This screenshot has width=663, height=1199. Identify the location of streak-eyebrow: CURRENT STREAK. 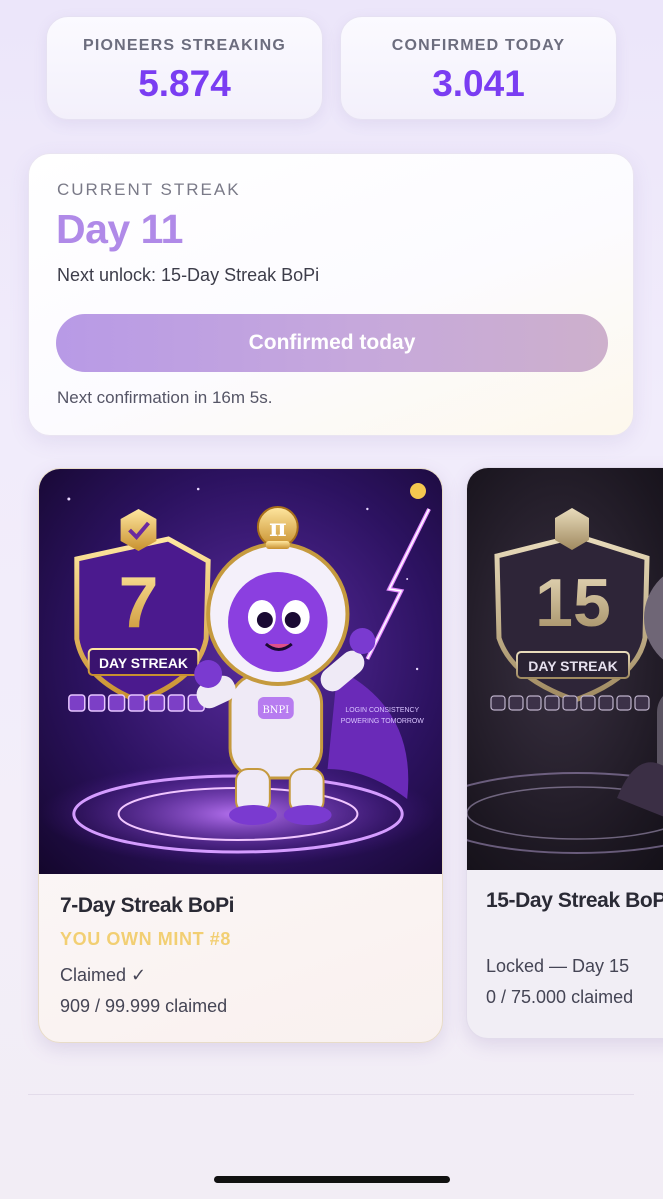
(149, 189).